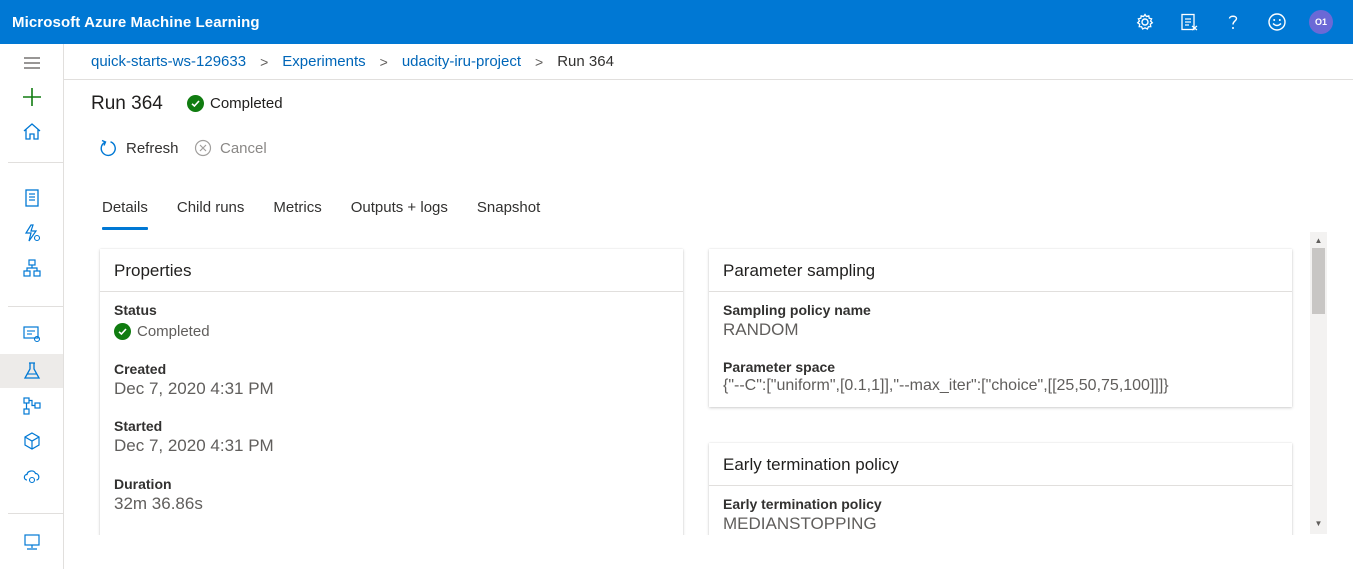 This screenshot has width=1353, height=569. I want to click on tab-details: Details, so click(125, 210).